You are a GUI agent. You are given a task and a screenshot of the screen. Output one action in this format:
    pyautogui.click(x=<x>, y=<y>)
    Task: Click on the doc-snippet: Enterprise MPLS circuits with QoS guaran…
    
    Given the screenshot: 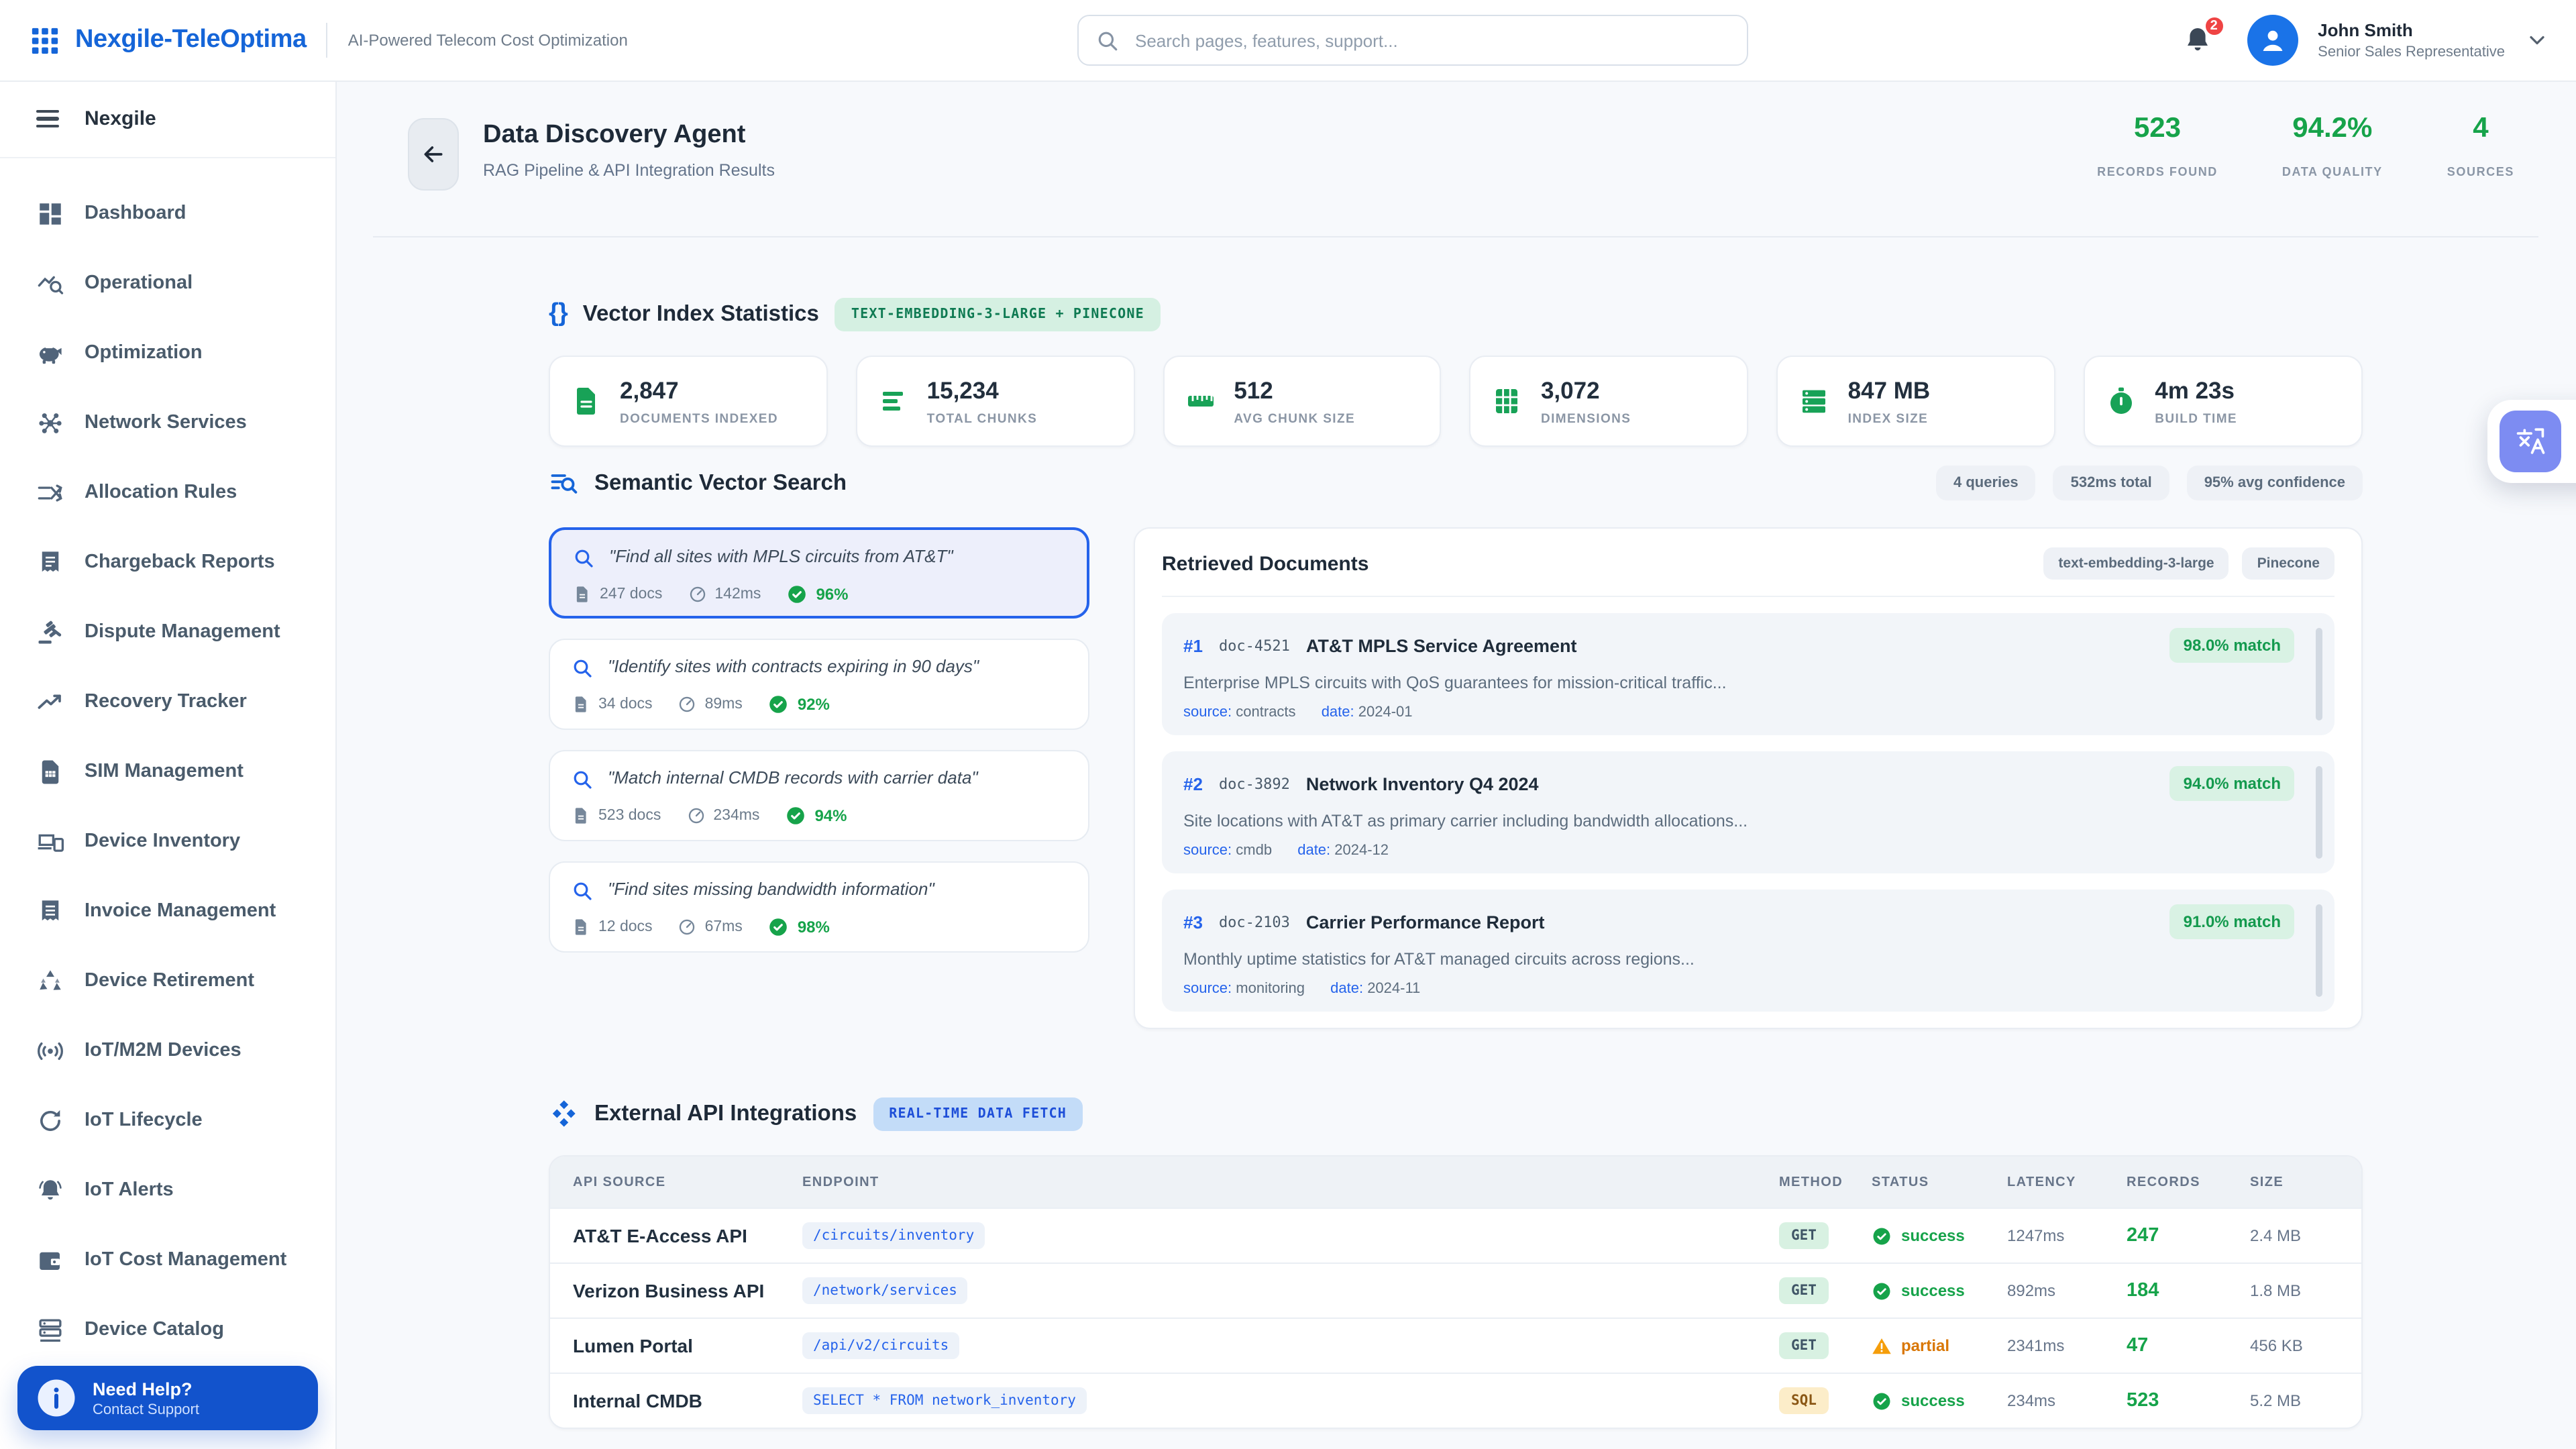 What is the action you would take?
    pyautogui.click(x=1455, y=683)
    